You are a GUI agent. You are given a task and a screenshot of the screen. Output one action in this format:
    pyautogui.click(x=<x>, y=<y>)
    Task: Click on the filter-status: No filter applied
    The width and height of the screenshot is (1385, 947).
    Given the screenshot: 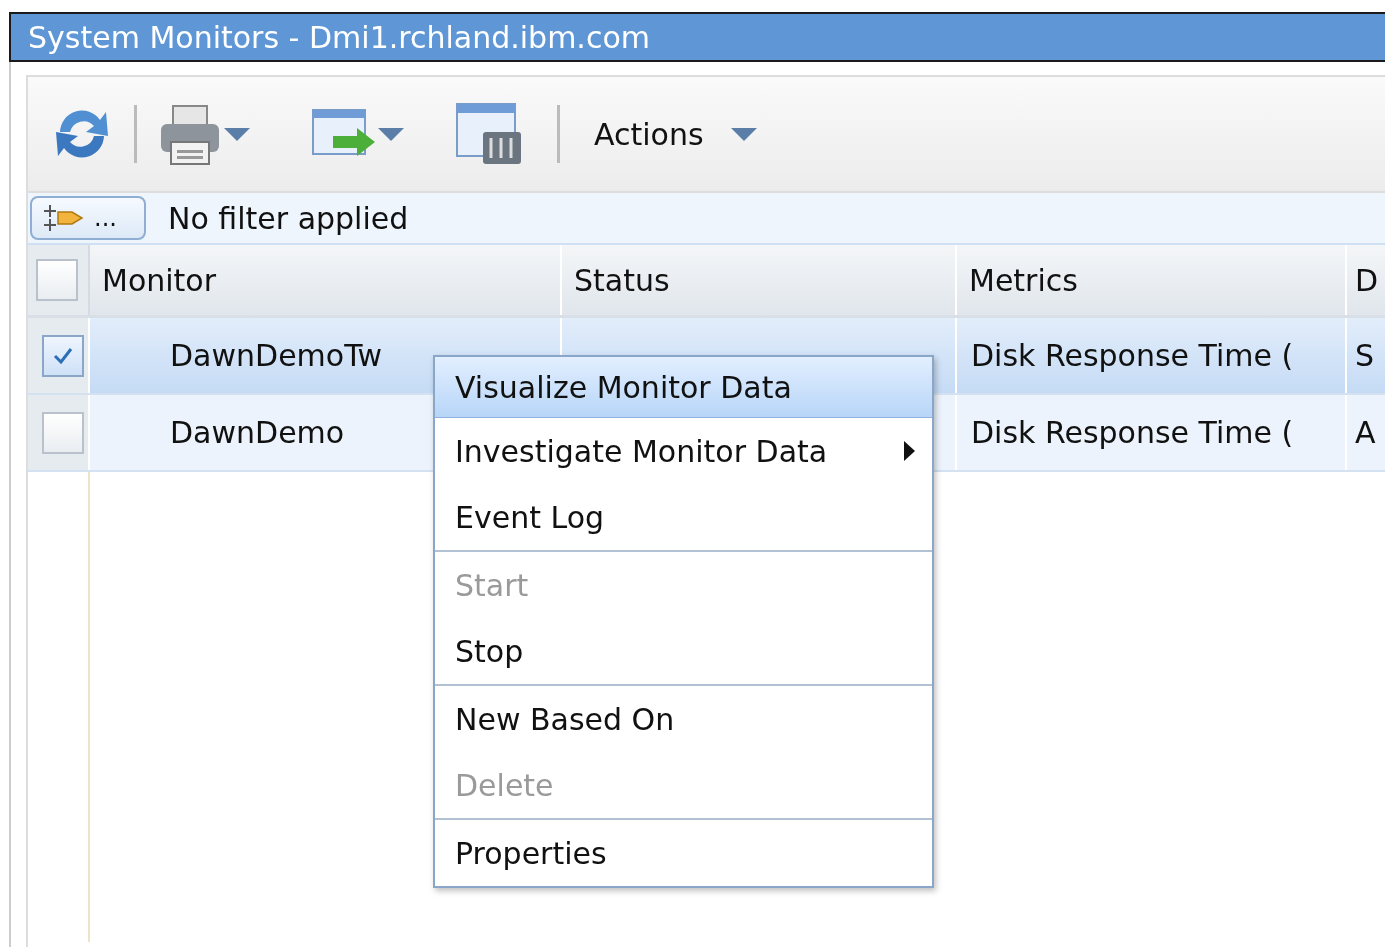 What is the action you would take?
    pyautogui.click(x=288, y=218)
    